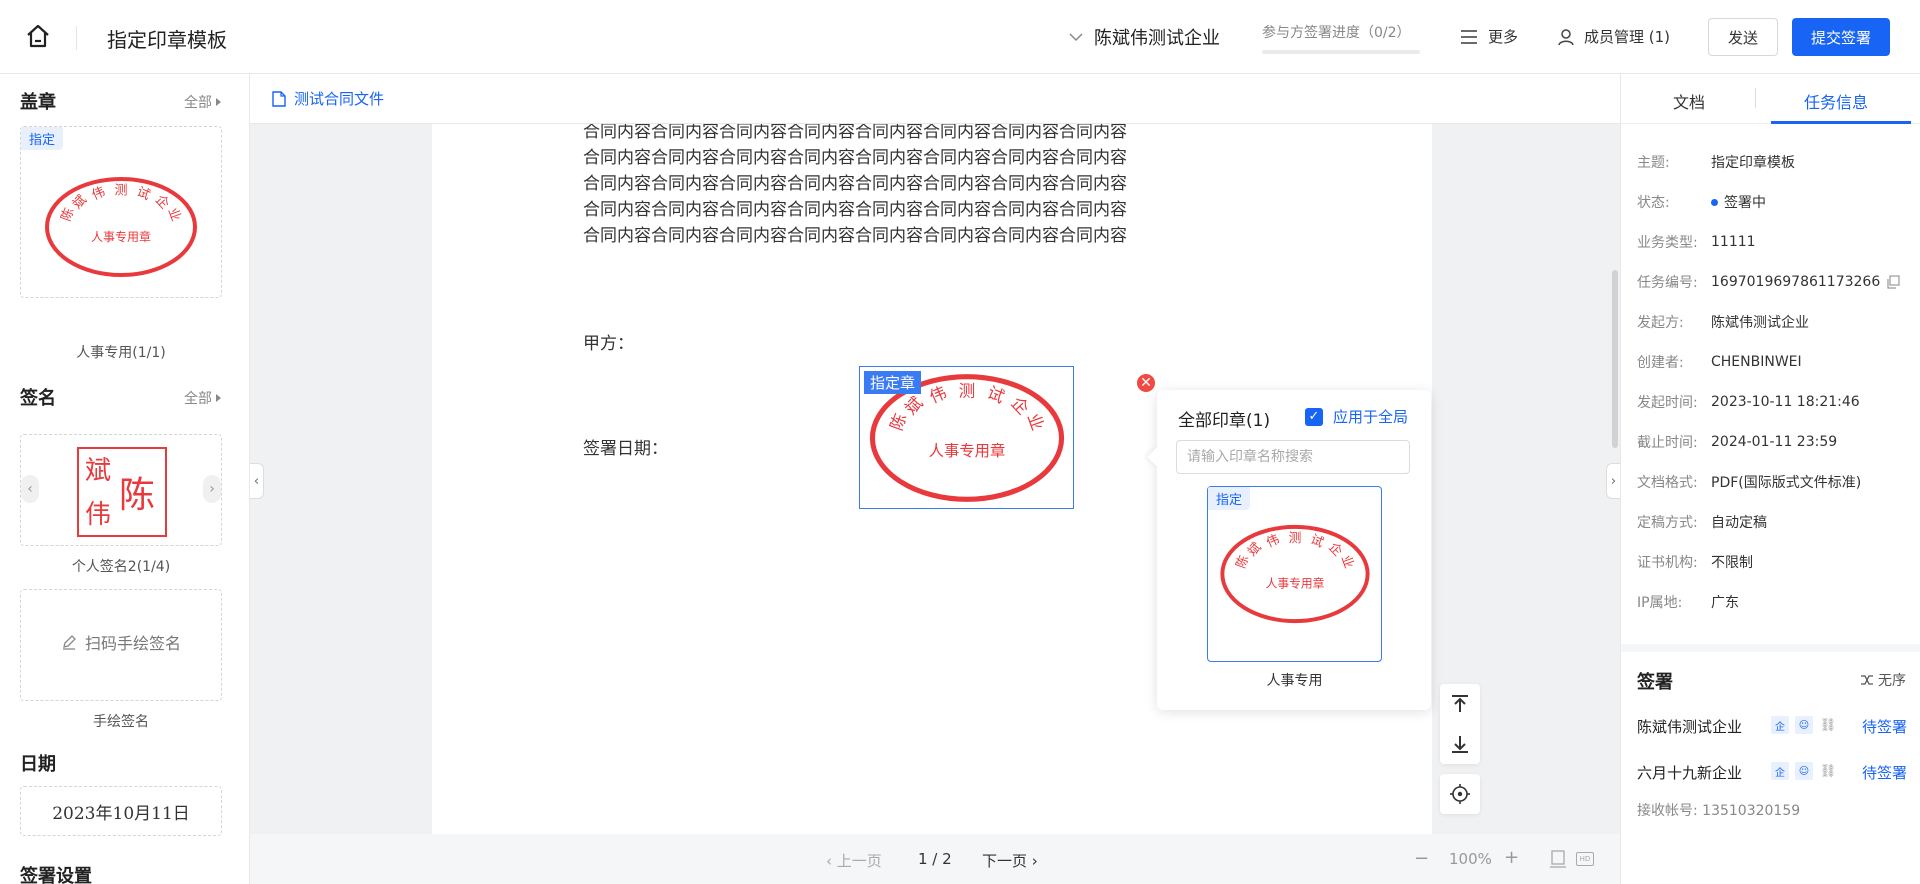  Describe the element at coordinates (1613, 481) in the screenshot. I see `collapse-right-panel-button: ›` at that location.